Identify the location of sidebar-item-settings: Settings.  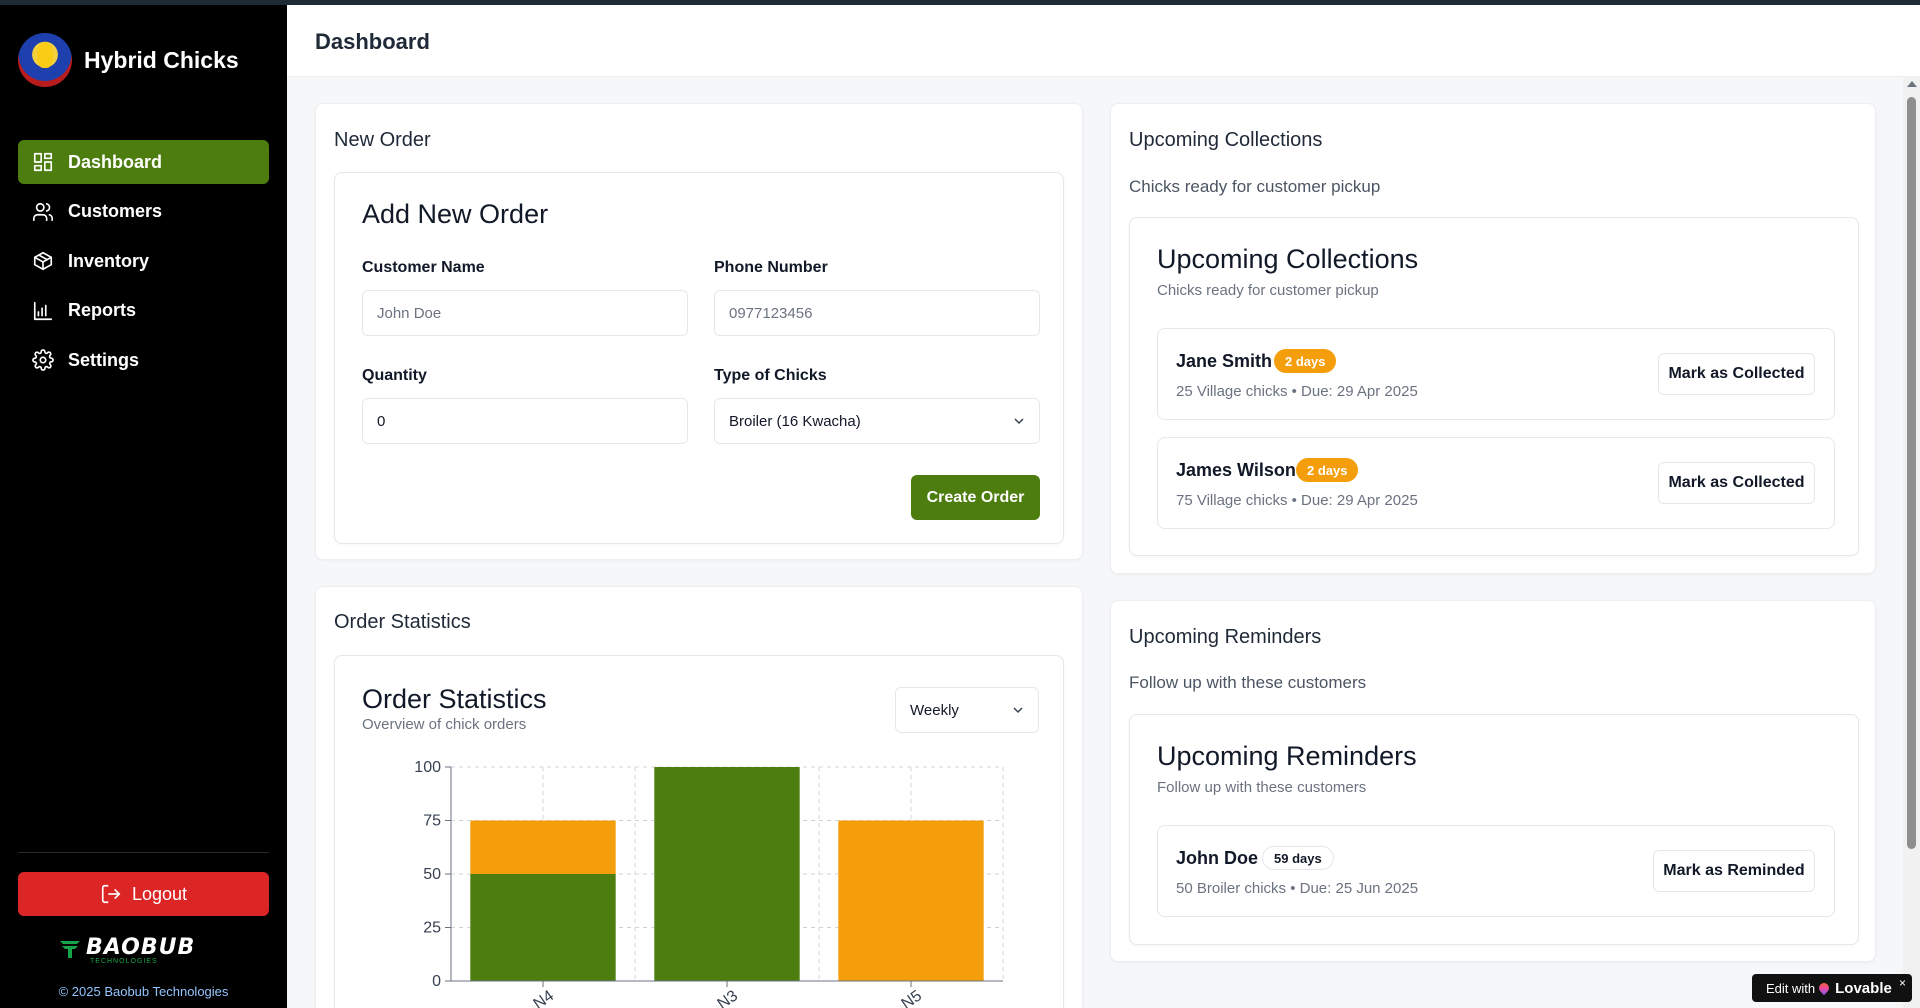
(143, 360).